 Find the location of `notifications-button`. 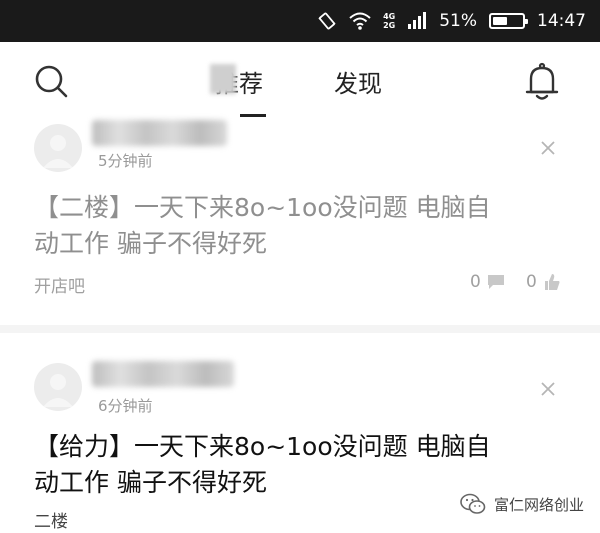

notifications-button is located at coordinates (542, 82).